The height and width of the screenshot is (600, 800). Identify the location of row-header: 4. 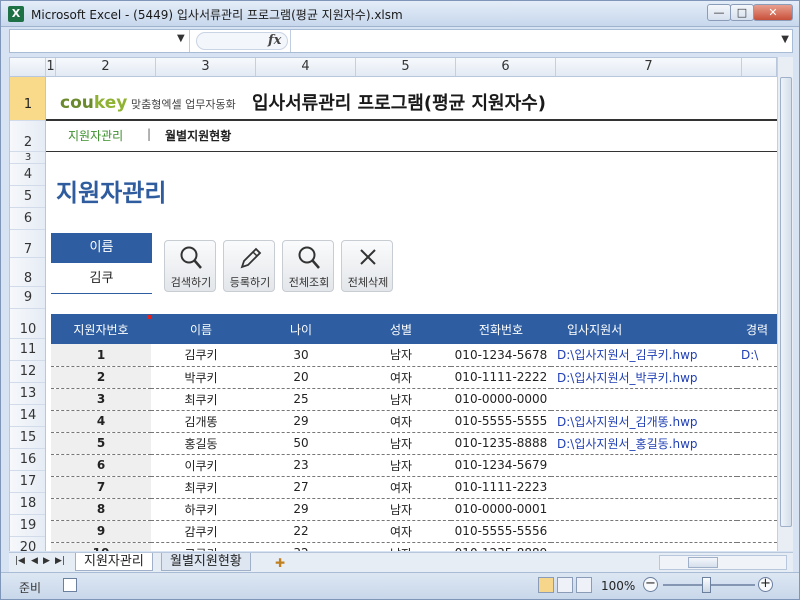
(27, 175).